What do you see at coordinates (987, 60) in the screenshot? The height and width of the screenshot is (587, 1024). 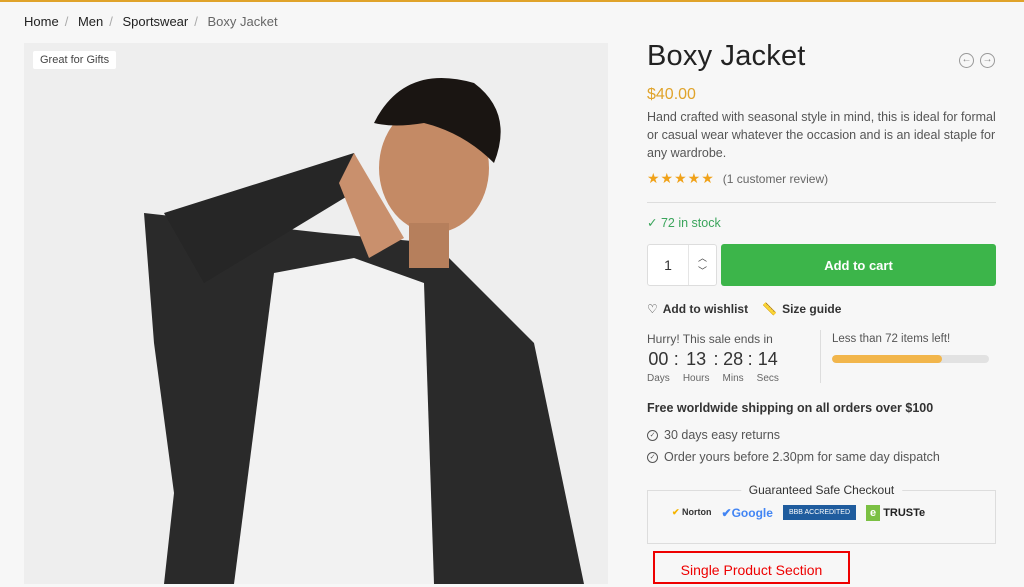 I see `next-product-icon: →` at bounding box center [987, 60].